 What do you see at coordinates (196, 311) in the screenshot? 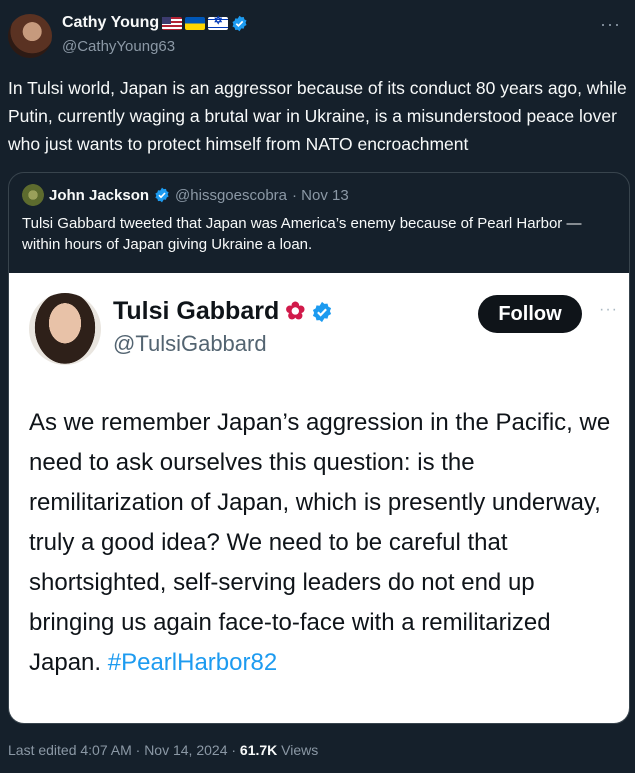
I see `embedded-author-name: Tulsi Gabbard` at bounding box center [196, 311].